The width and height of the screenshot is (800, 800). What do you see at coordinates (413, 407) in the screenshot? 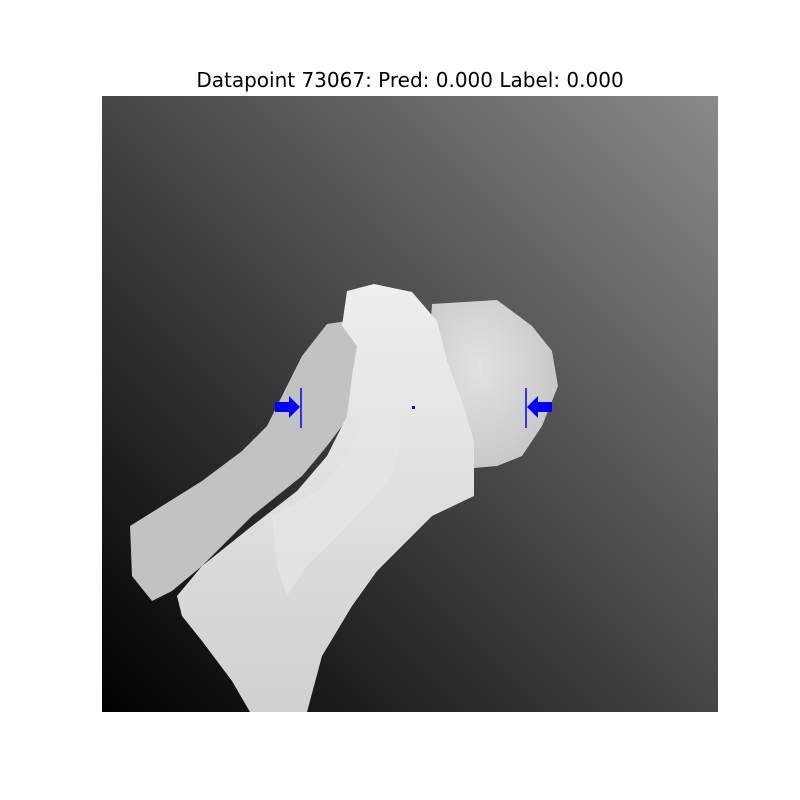
I see `grasp-center-dot` at bounding box center [413, 407].